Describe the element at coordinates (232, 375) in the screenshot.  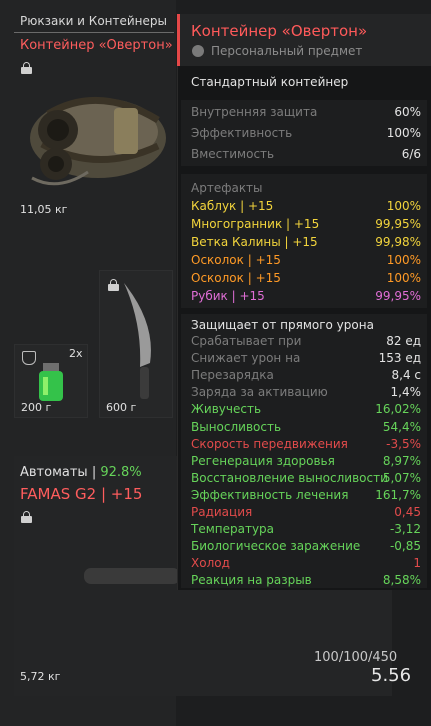
I see `row-label: Перезарядка` at that location.